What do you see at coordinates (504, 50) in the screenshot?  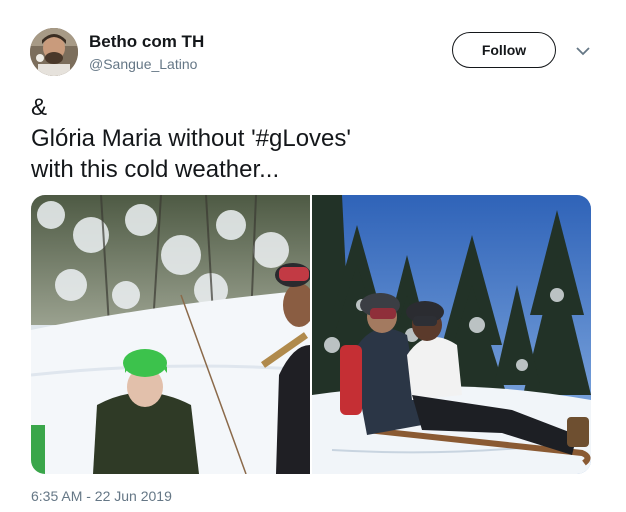 I see `follow-button: Follow` at bounding box center [504, 50].